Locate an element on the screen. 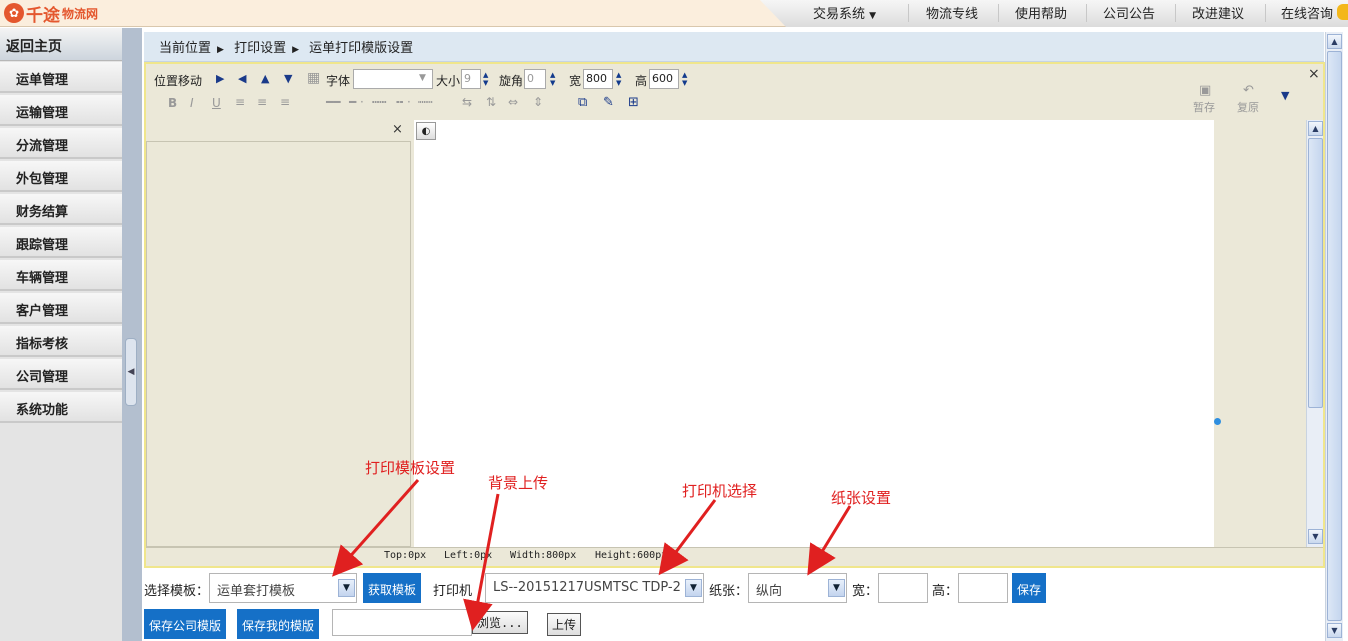 This screenshot has width=1348, height=641. annotation-arrows is located at coordinates (592, 555).